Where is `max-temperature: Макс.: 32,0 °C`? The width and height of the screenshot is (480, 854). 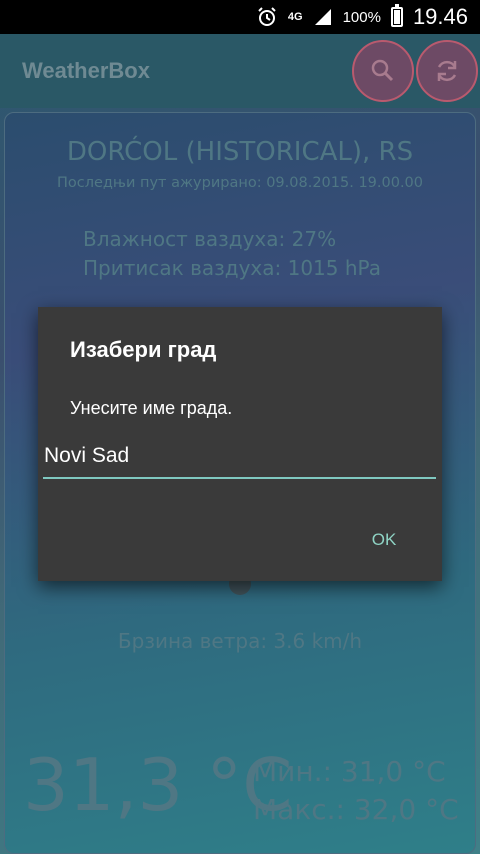 max-temperature: Макс.: 32,0 °C is located at coordinates (356, 809).